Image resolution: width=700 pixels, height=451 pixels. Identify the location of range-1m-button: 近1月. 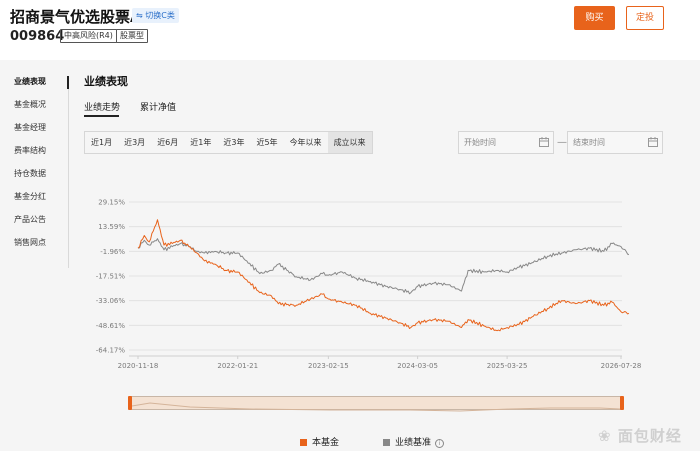
(101, 142).